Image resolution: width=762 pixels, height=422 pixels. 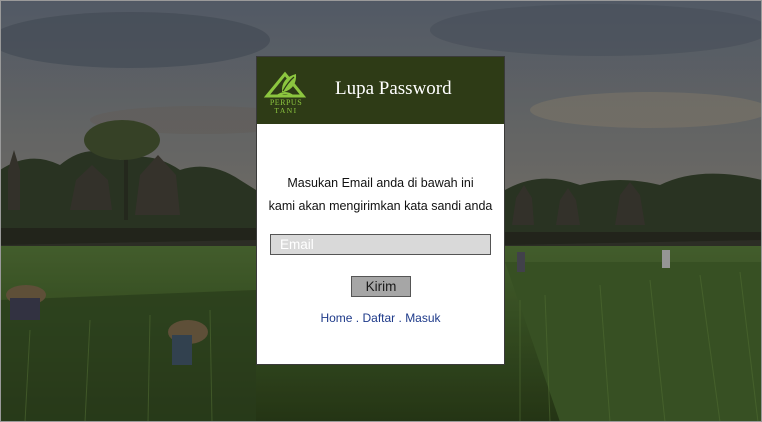 What do you see at coordinates (286, 110) in the screenshot?
I see `logo-text-tani: TANI` at bounding box center [286, 110].